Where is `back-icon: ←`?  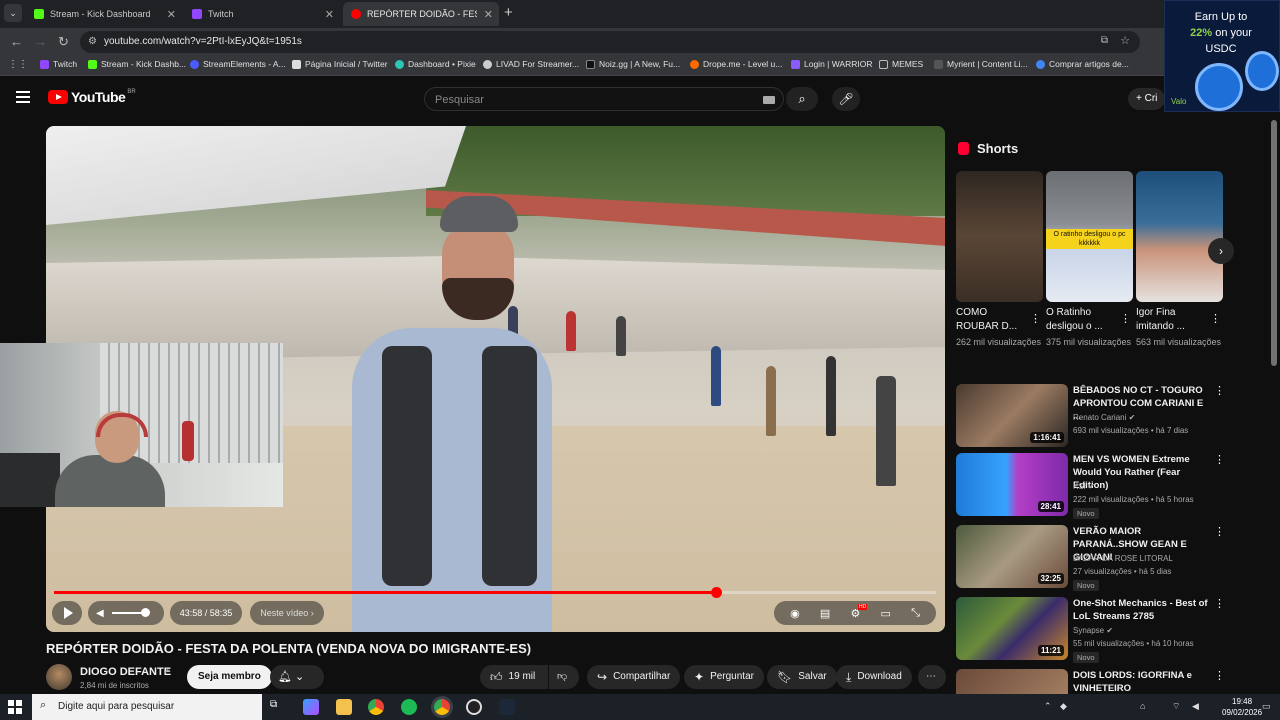
back-icon: ← is located at coordinates (16, 41).